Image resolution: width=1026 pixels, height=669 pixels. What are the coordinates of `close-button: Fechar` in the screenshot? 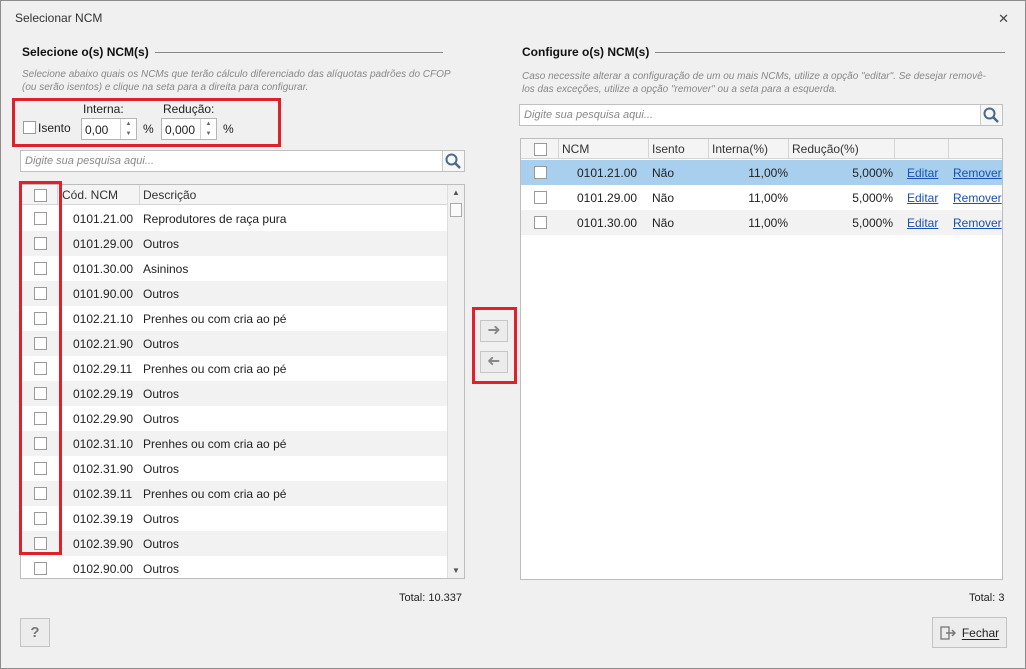 It's located at (969, 632).